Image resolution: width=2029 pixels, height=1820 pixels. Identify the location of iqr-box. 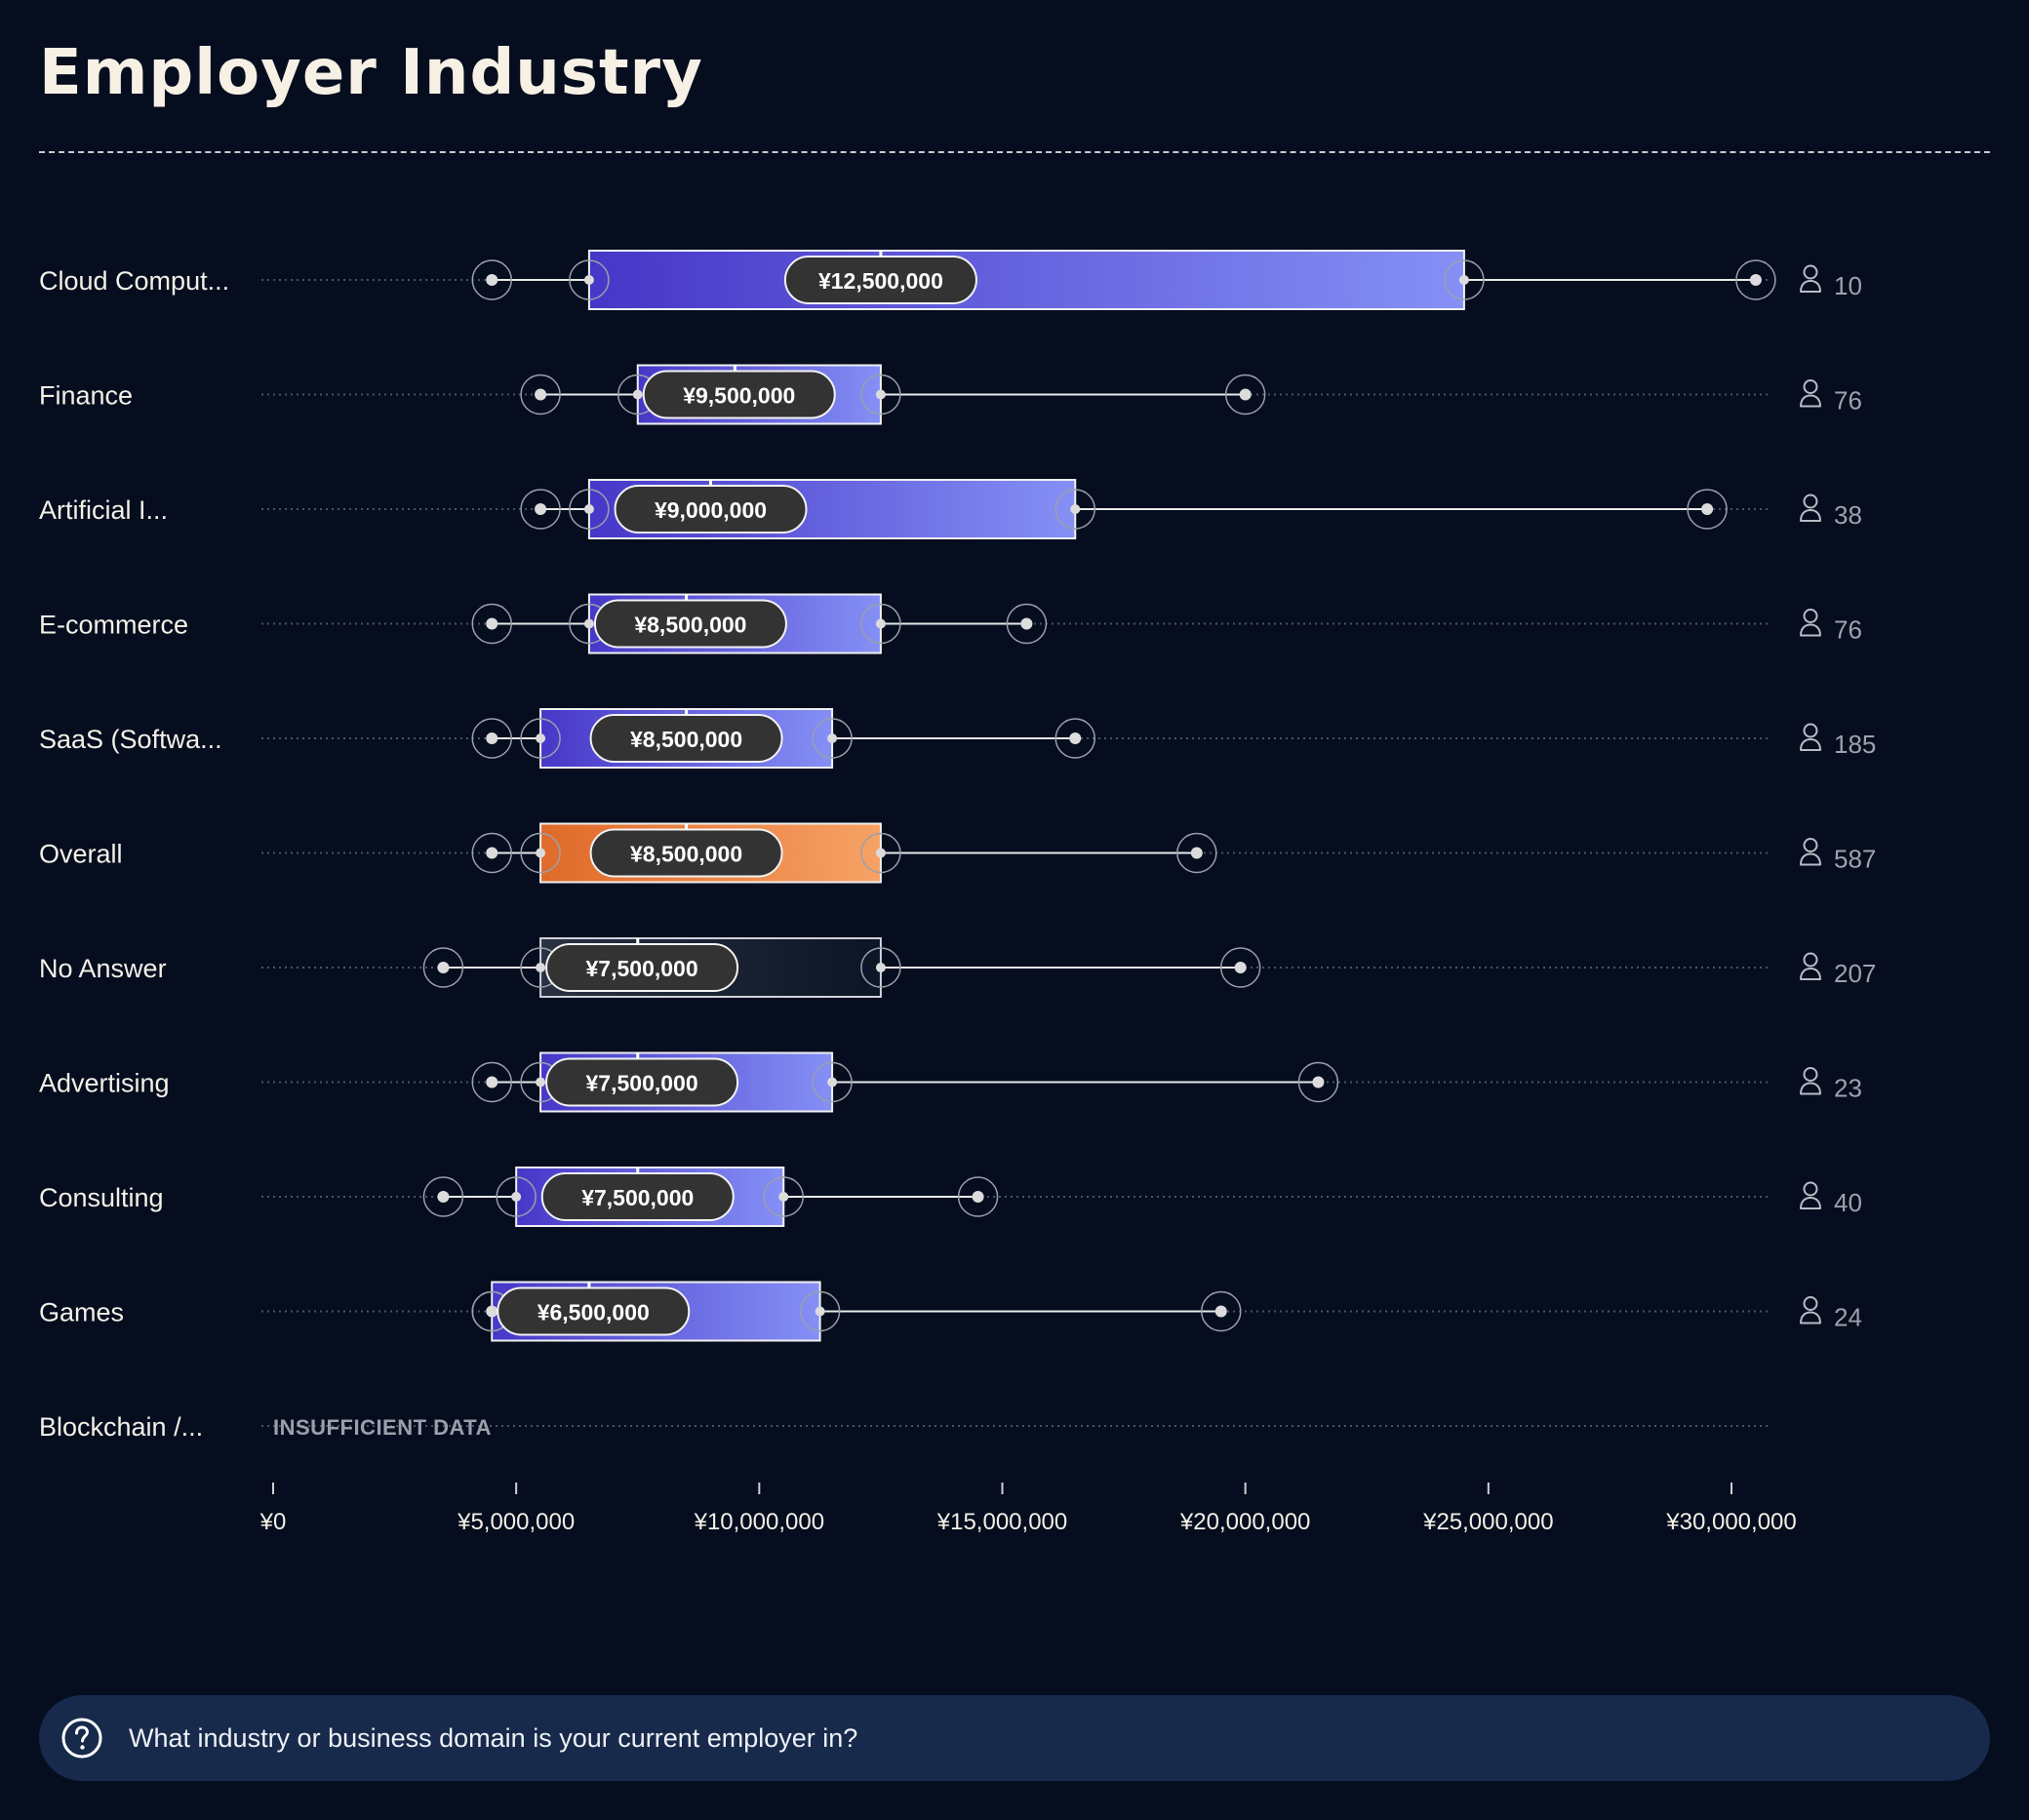
(1026, 280).